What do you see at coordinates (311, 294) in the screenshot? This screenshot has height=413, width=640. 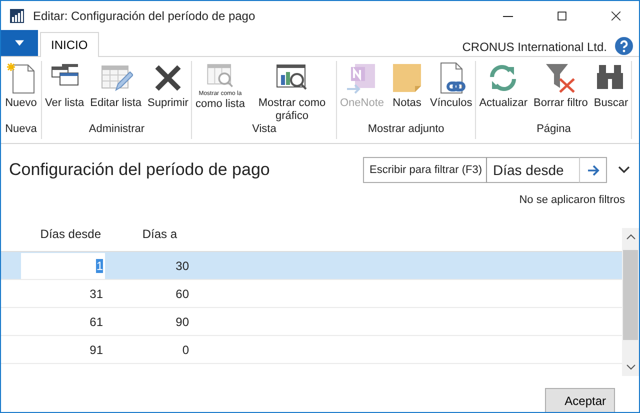 I see `table-row: 31 60` at bounding box center [311, 294].